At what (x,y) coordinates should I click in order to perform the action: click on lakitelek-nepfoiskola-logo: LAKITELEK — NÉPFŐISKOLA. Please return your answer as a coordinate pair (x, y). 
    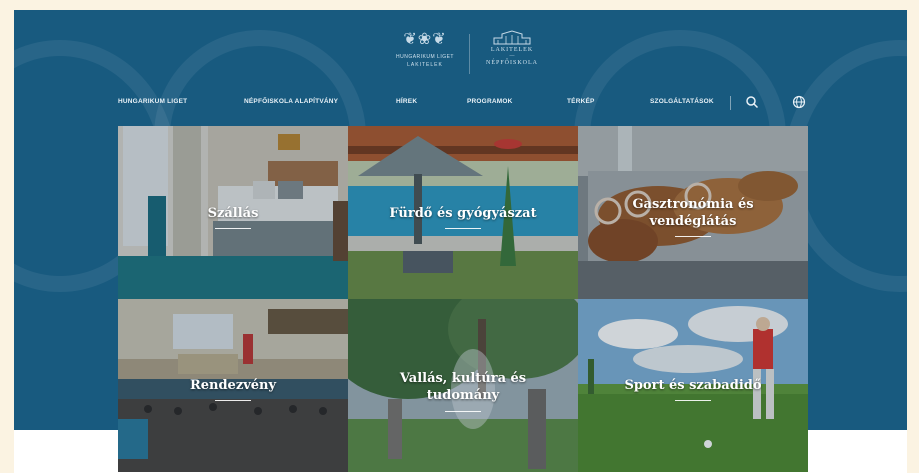
    Looking at the image, I should click on (512, 54).